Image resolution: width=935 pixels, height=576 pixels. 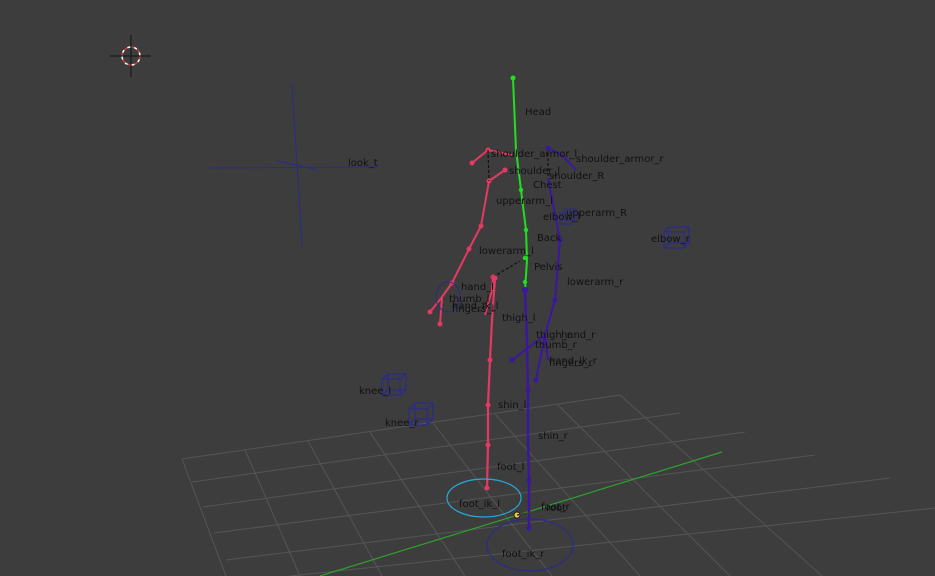 I want to click on label-elbow-r: elbow_r, so click(x=671, y=239).